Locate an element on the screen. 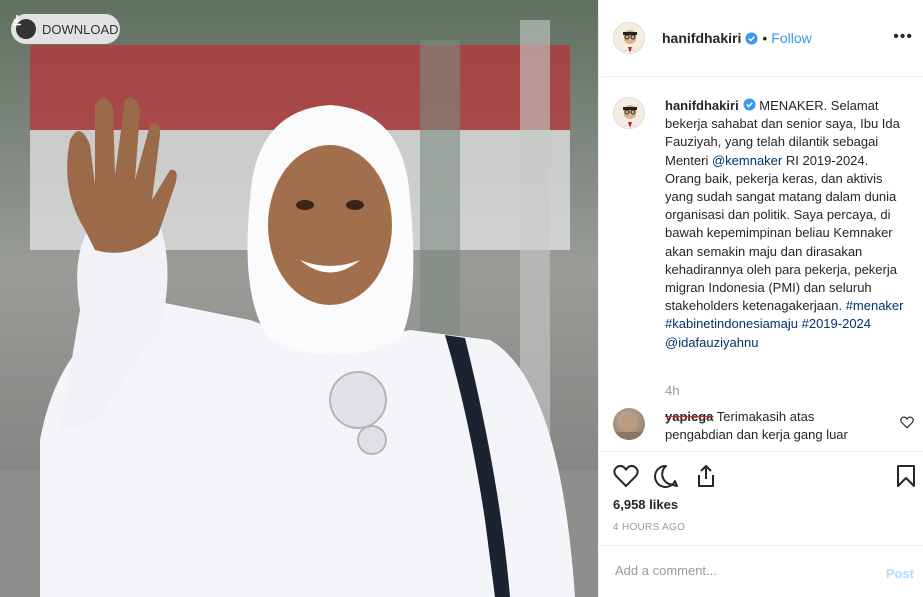  post-timestamp: 4 HOURS AGO is located at coordinates (649, 527).